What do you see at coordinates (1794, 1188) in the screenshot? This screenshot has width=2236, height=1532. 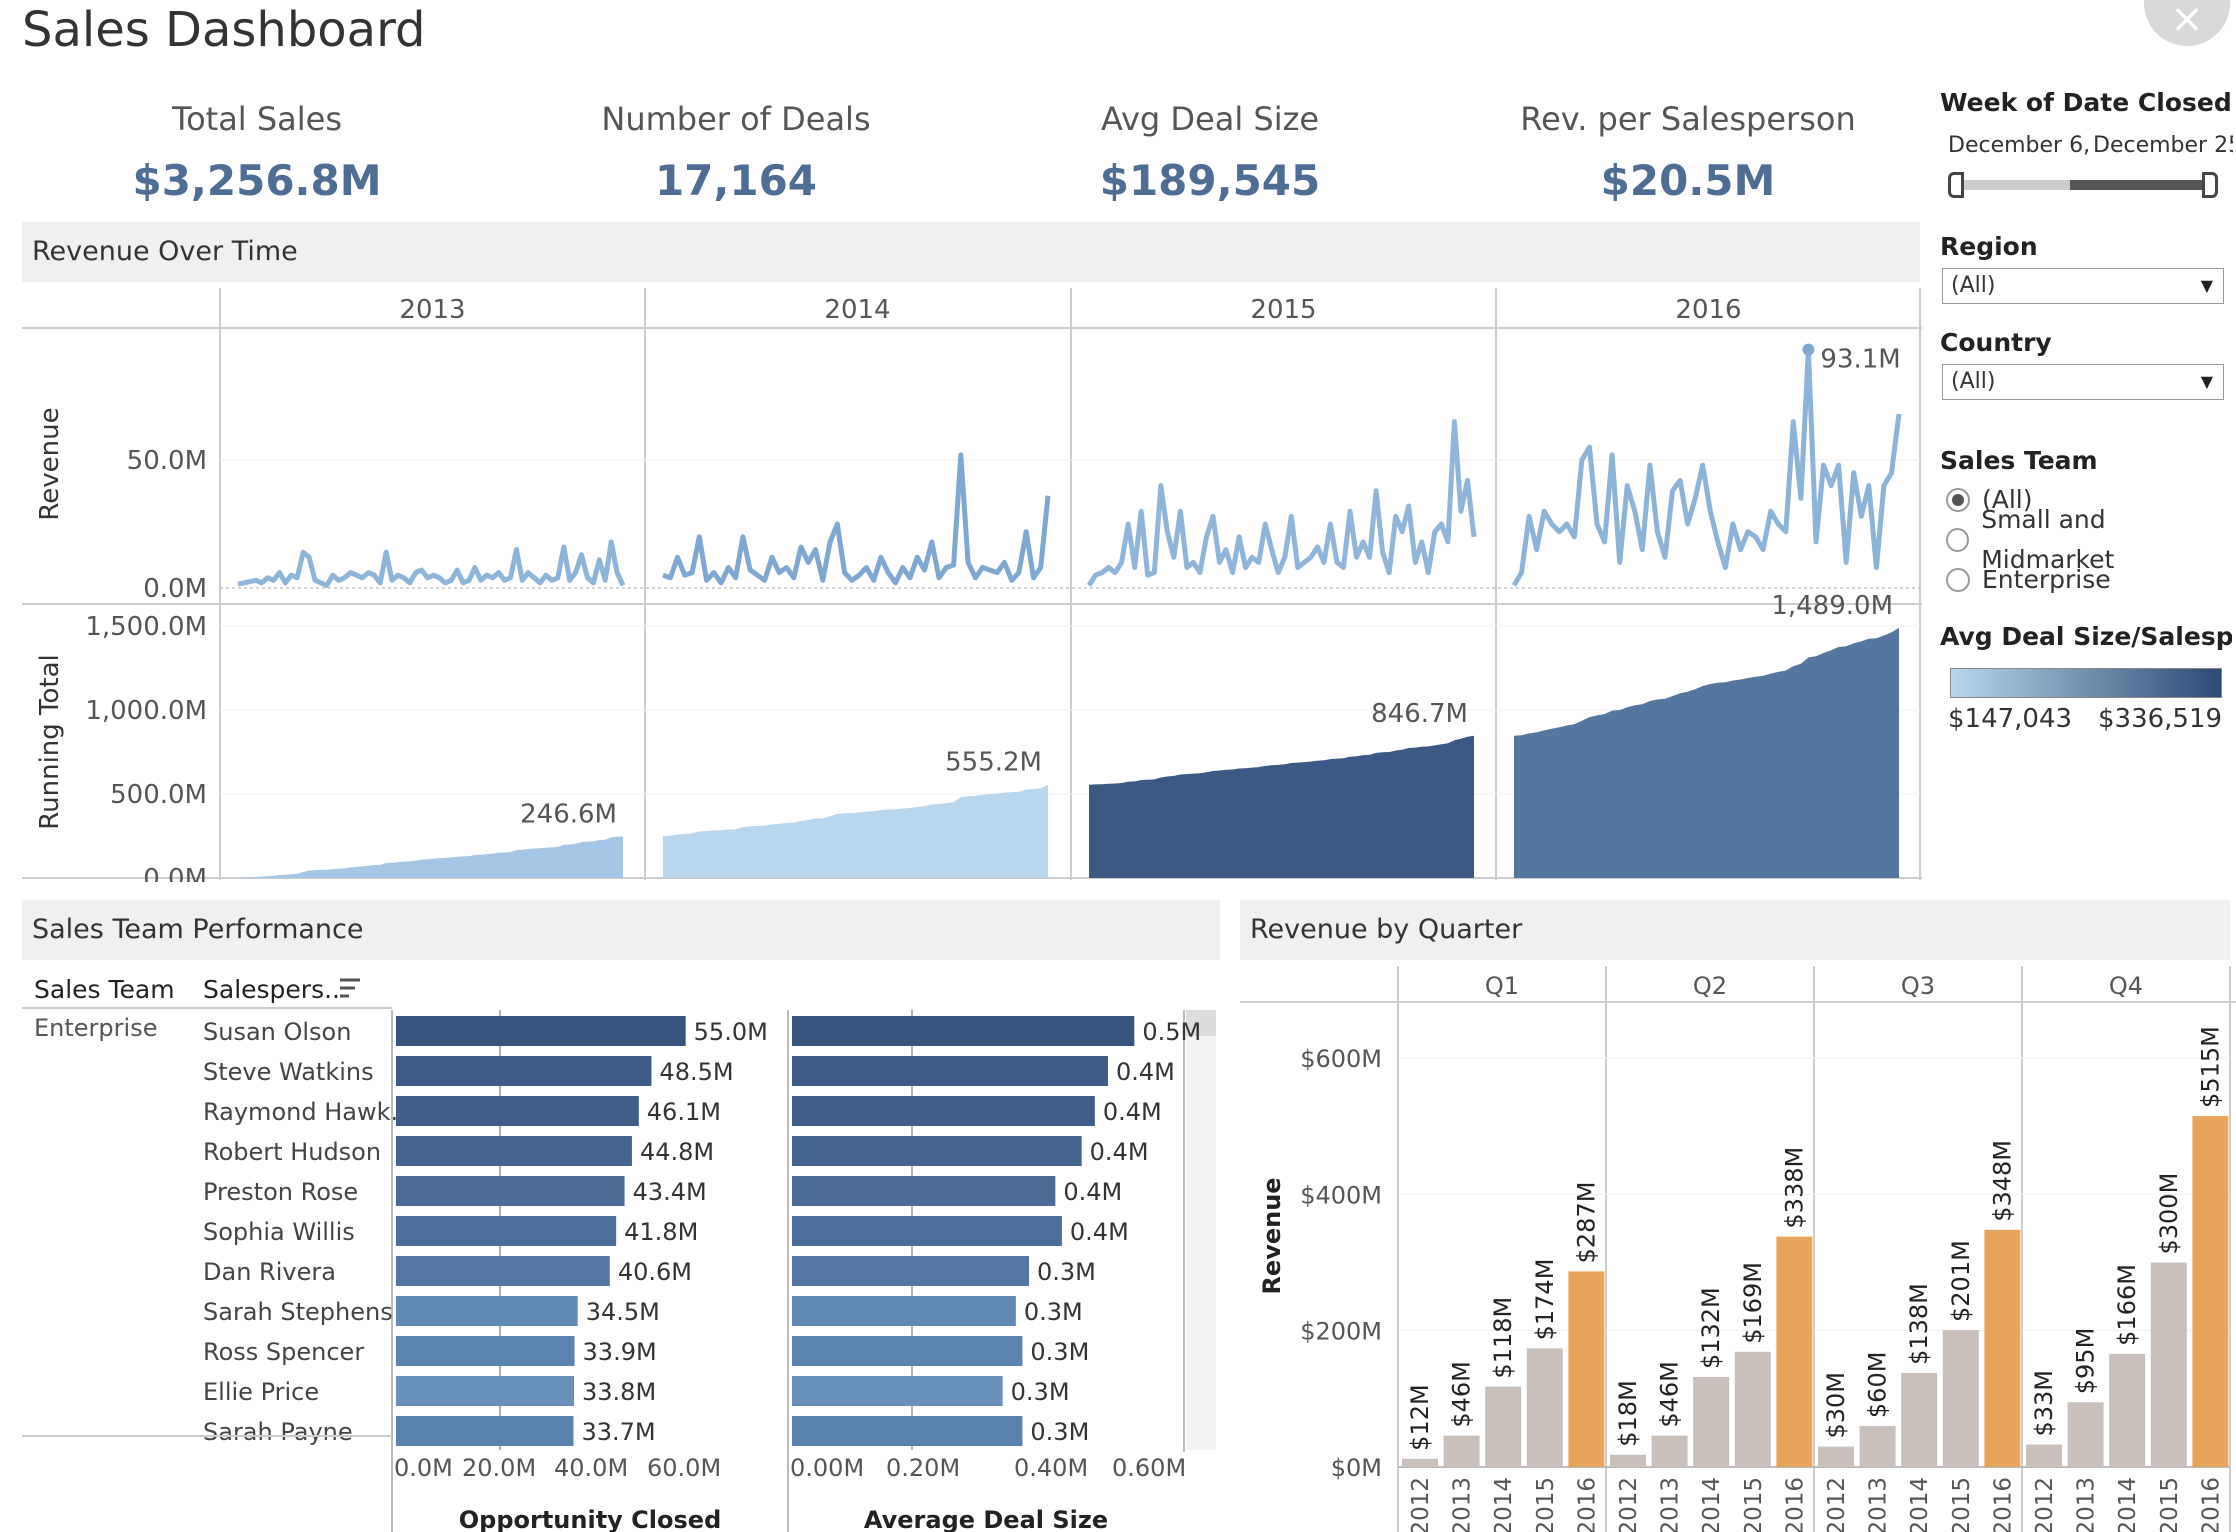 I see `quarter-bar-label: $338M` at bounding box center [1794, 1188].